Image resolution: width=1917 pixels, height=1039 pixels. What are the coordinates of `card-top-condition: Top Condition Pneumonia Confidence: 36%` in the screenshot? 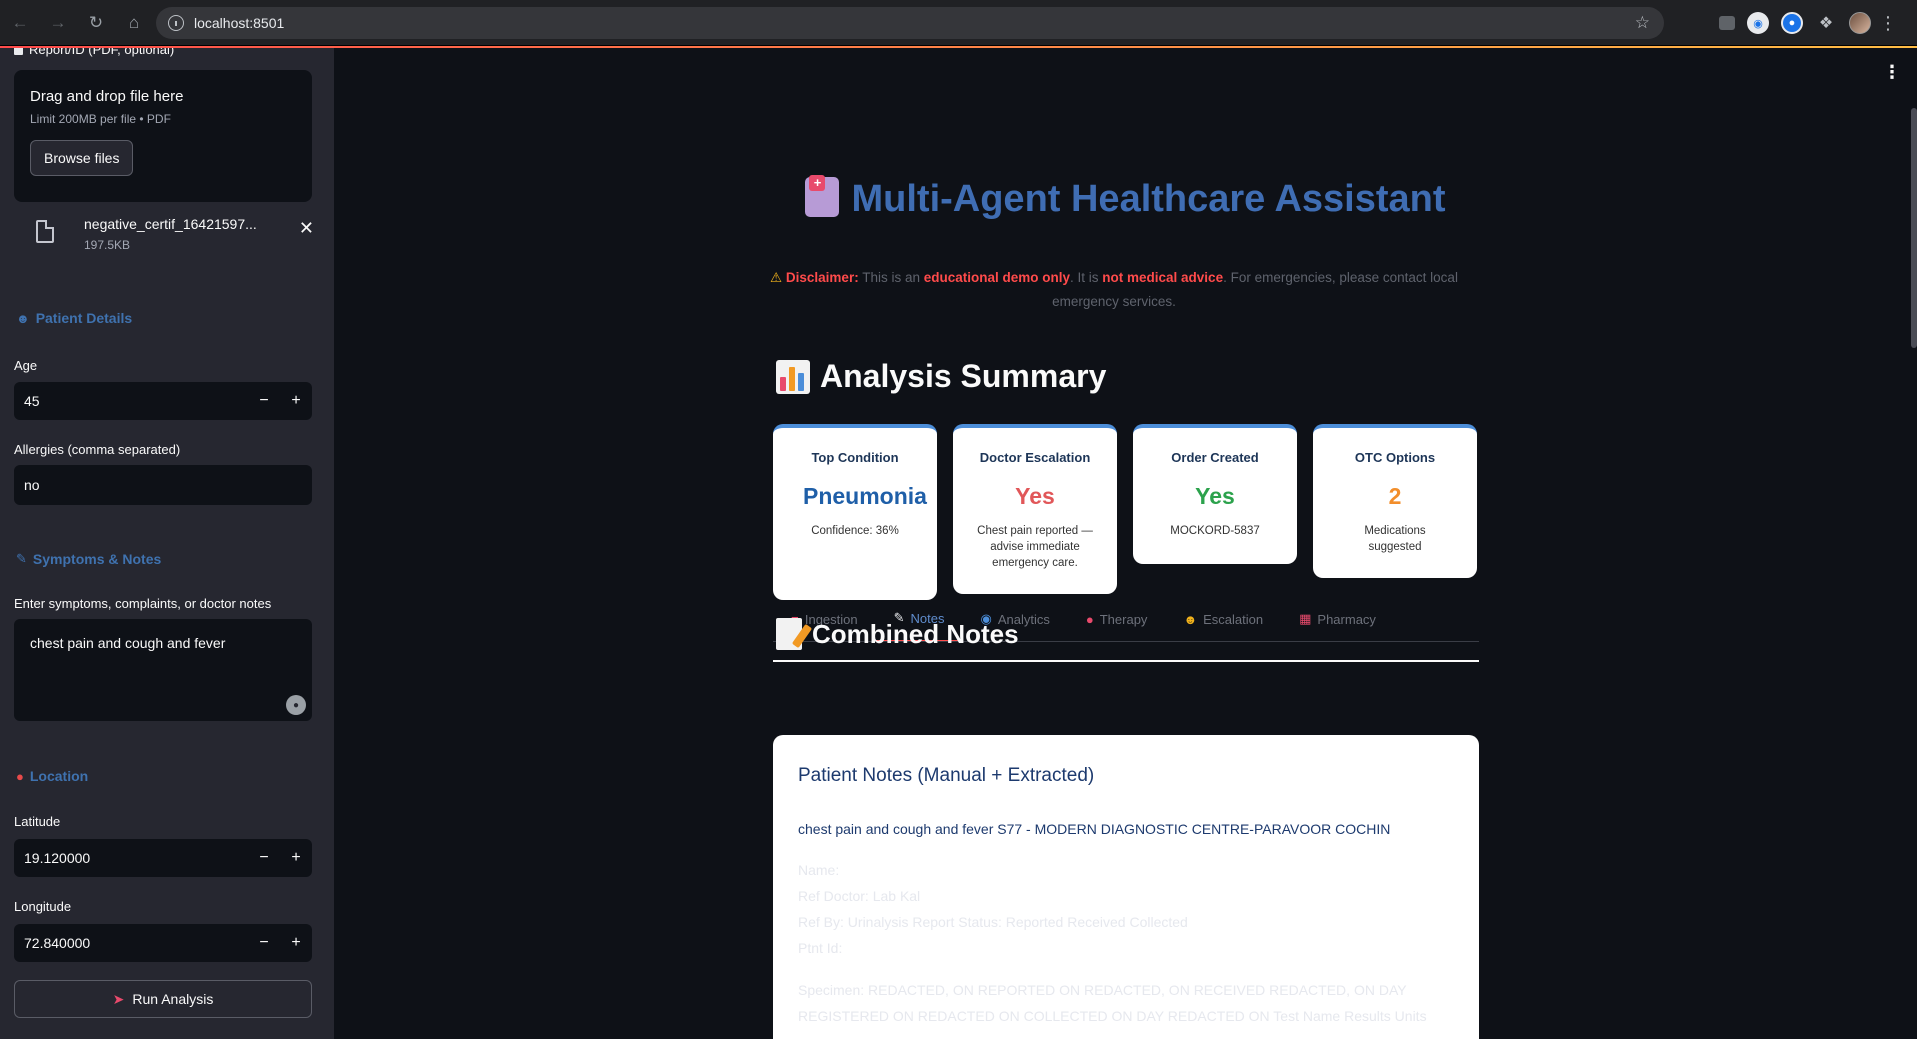 It's located at (855, 512).